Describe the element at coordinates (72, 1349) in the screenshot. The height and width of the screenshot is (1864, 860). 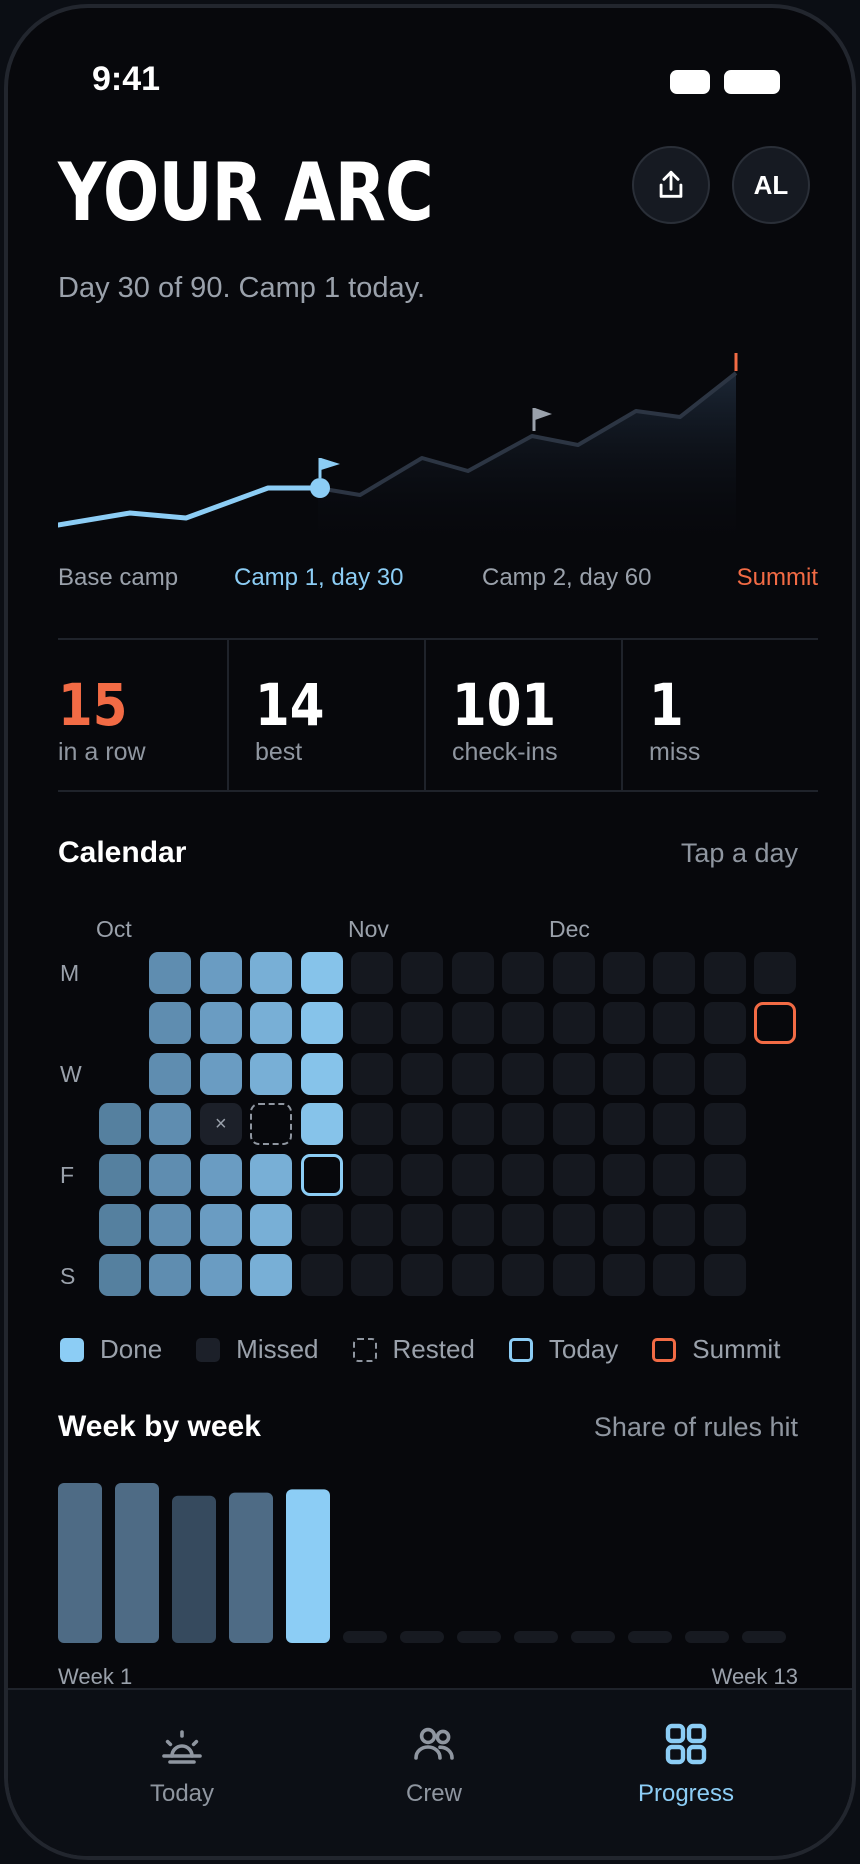
I see `legend-swatch` at that location.